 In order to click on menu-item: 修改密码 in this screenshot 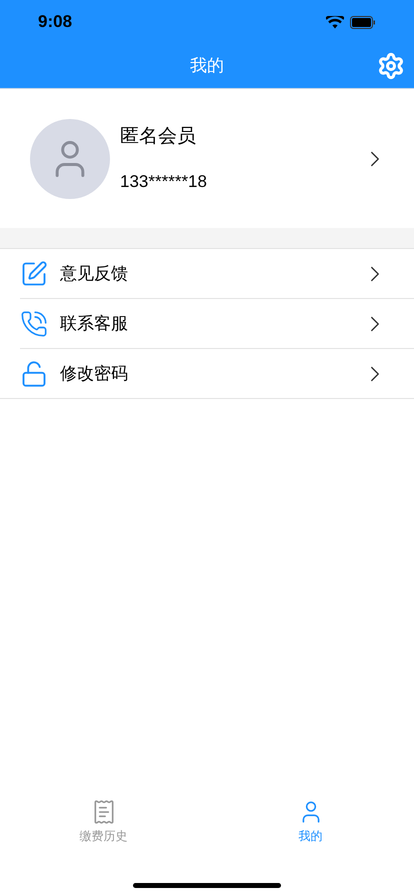, I will do `click(207, 374)`.